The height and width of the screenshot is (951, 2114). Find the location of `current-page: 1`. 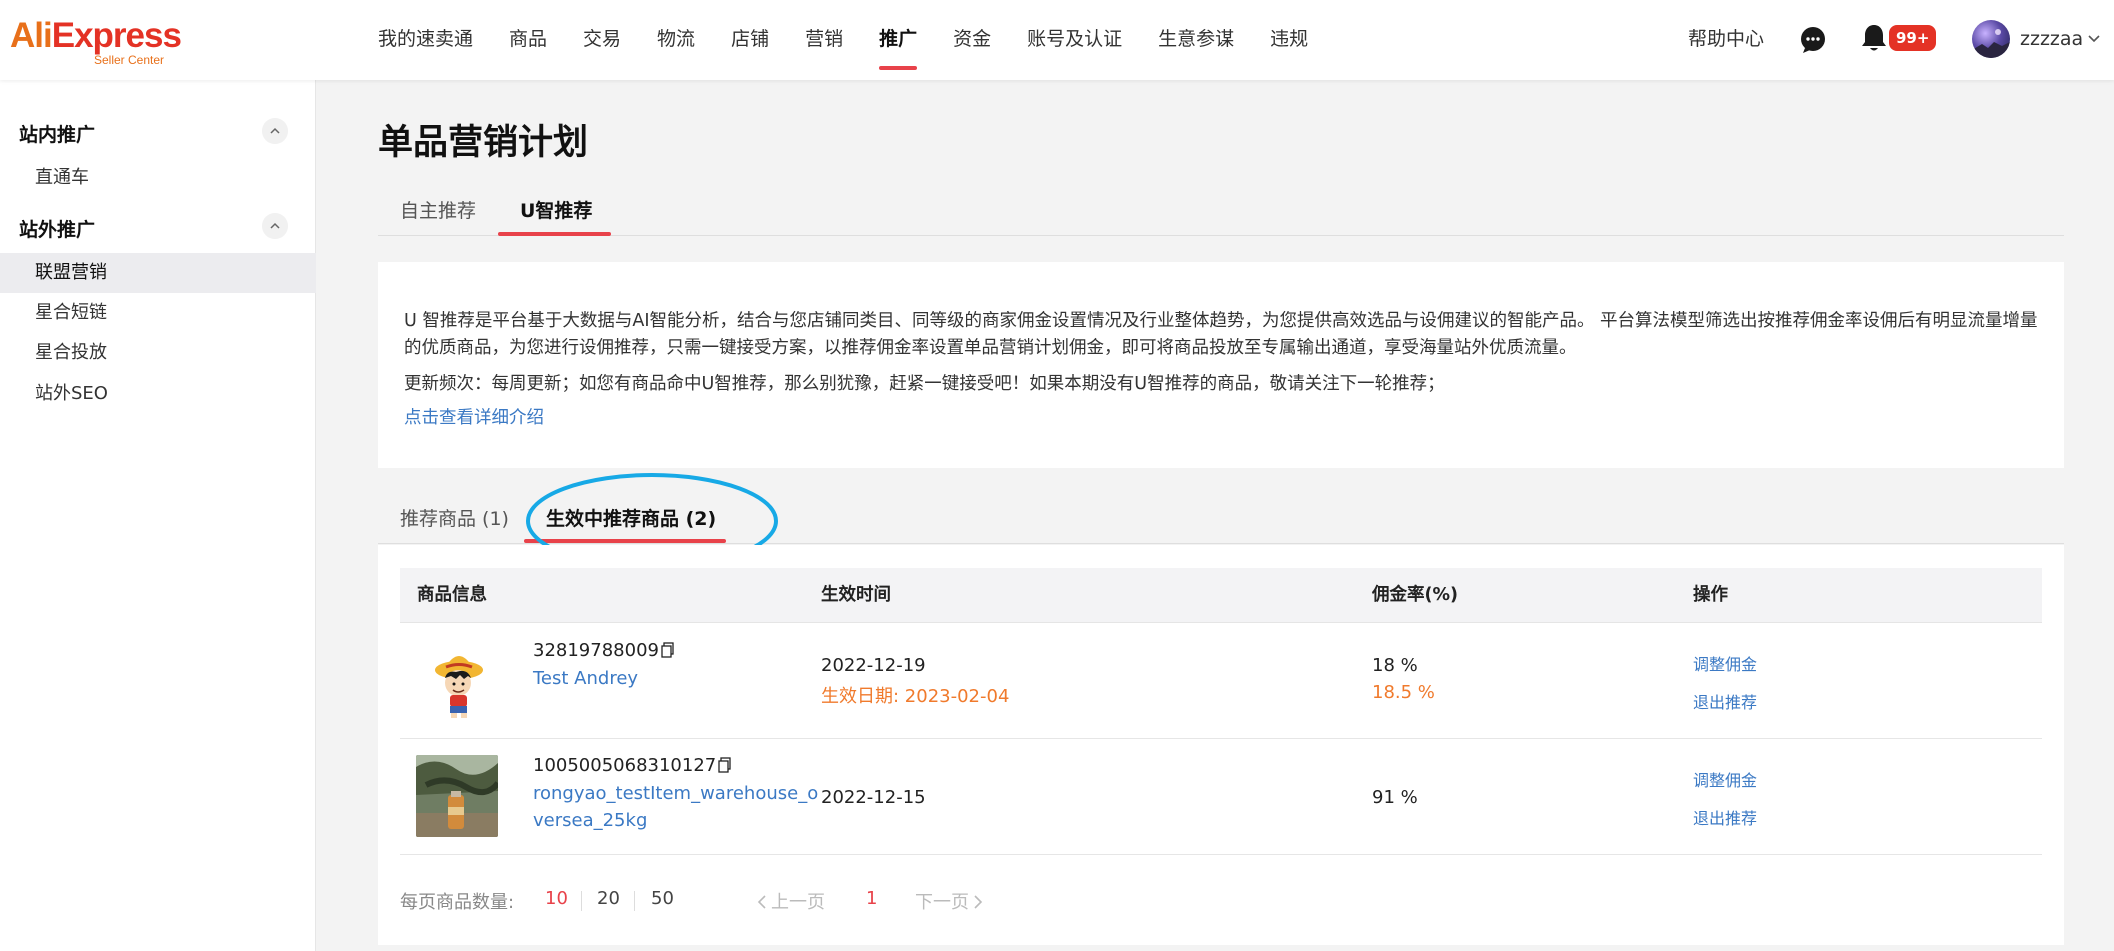

current-page: 1 is located at coordinates (871, 898).